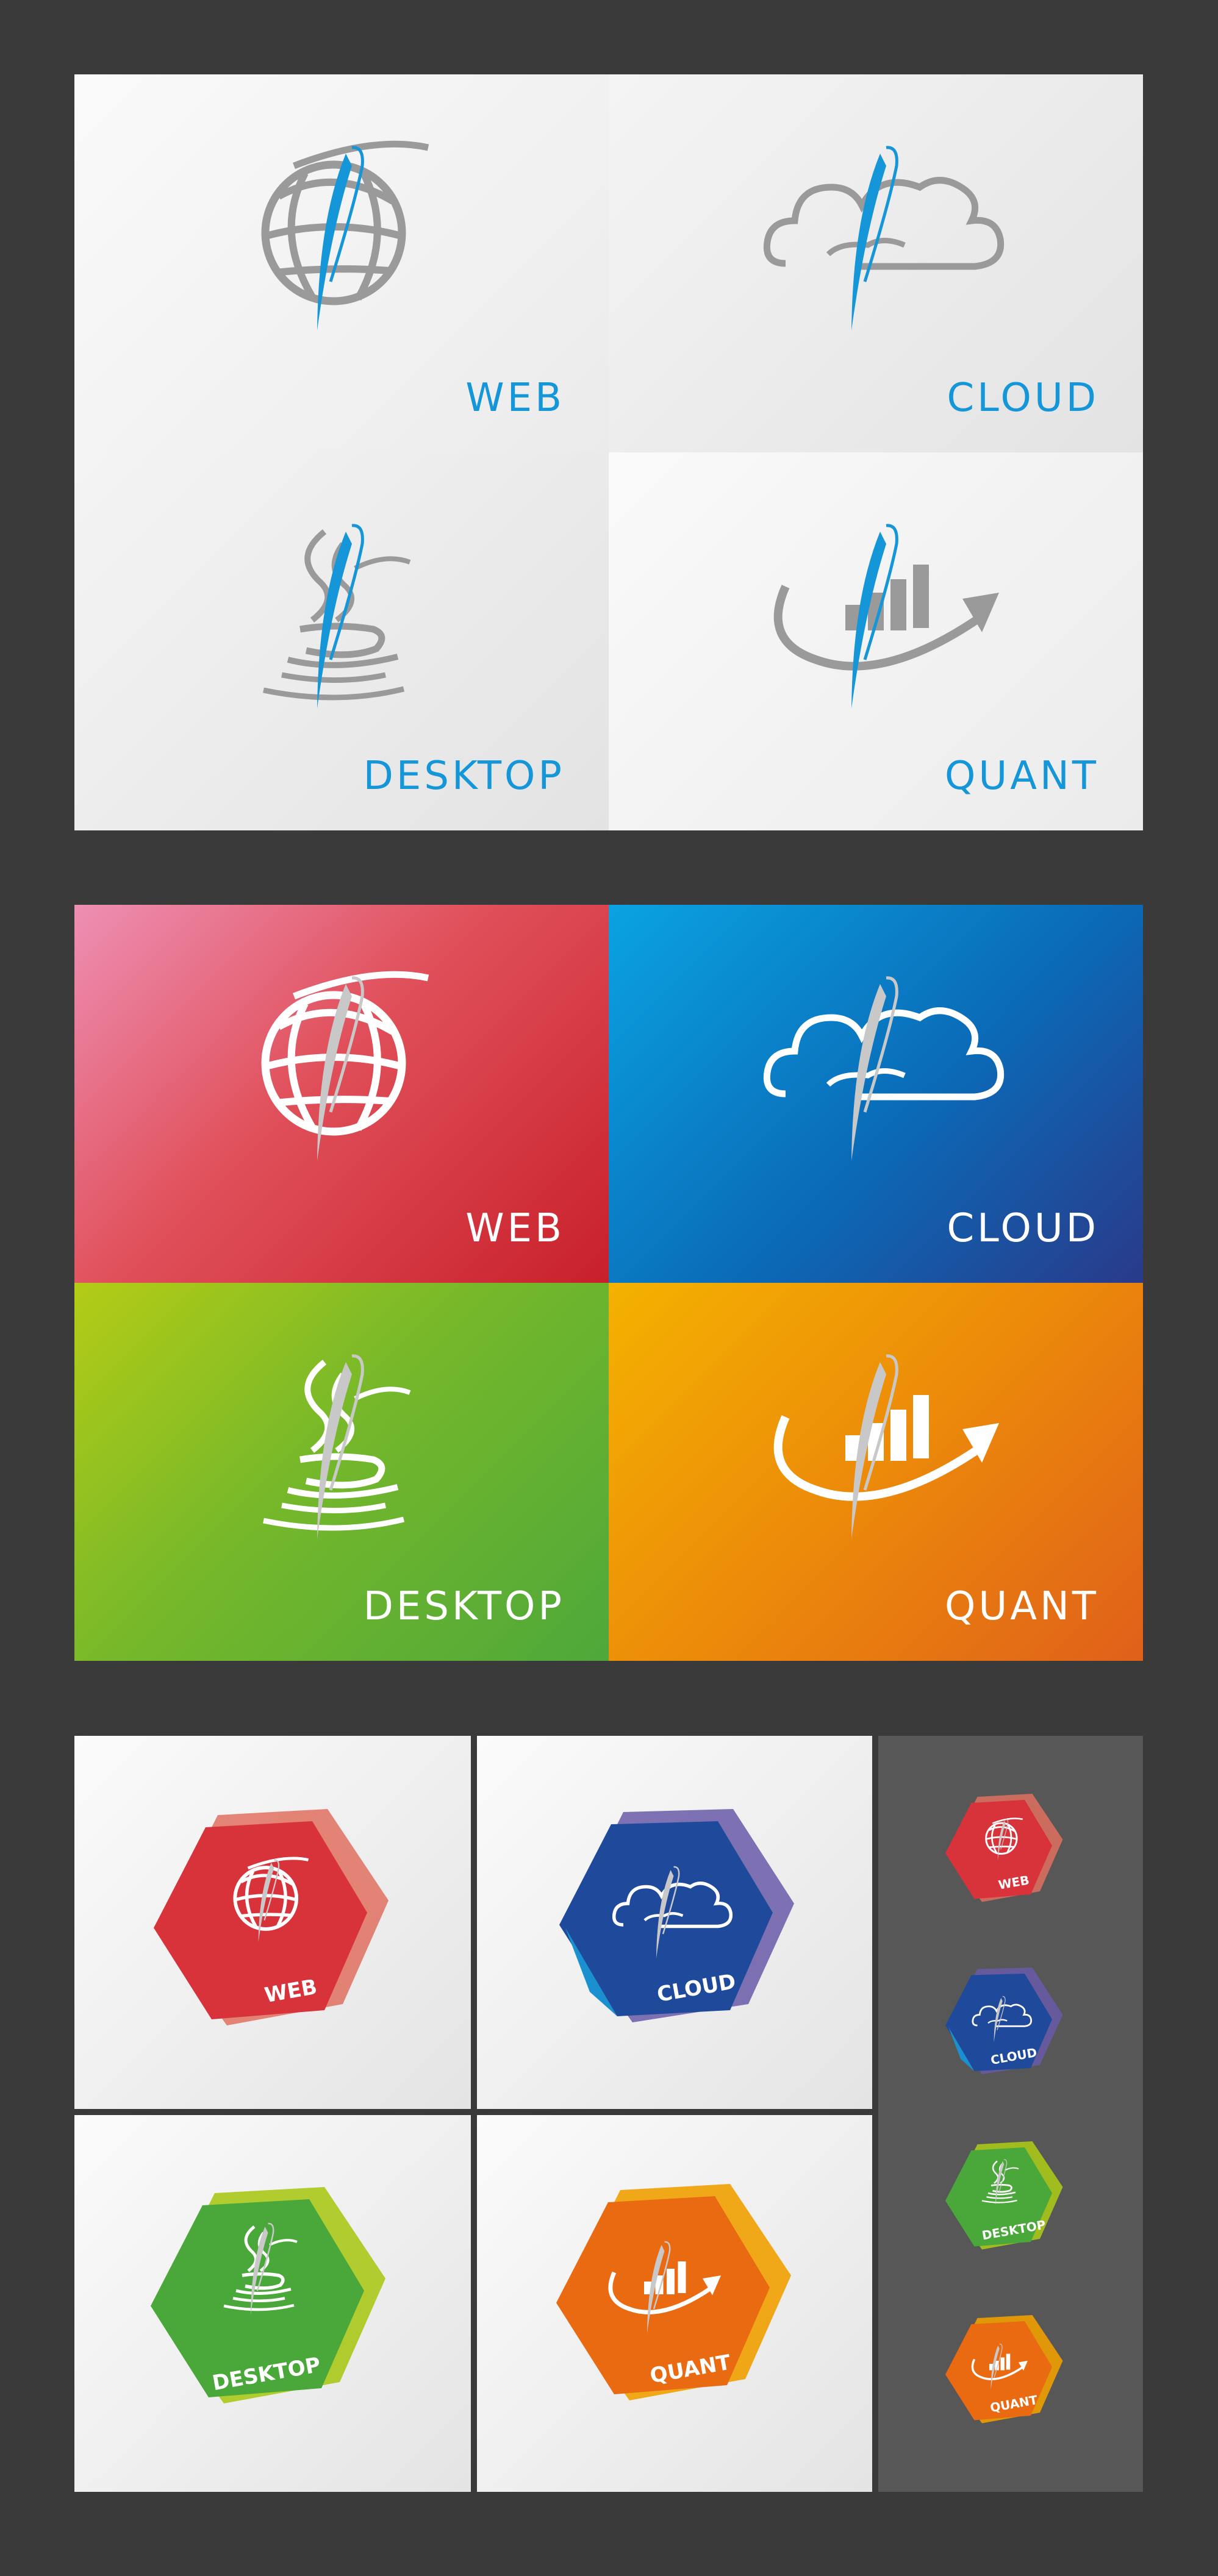 The image size is (1218, 2576). What do you see at coordinates (676, 1915) in the screenshot?
I see `hex-badge-cloud: CLOUD` at bounding box center [676, 1915].